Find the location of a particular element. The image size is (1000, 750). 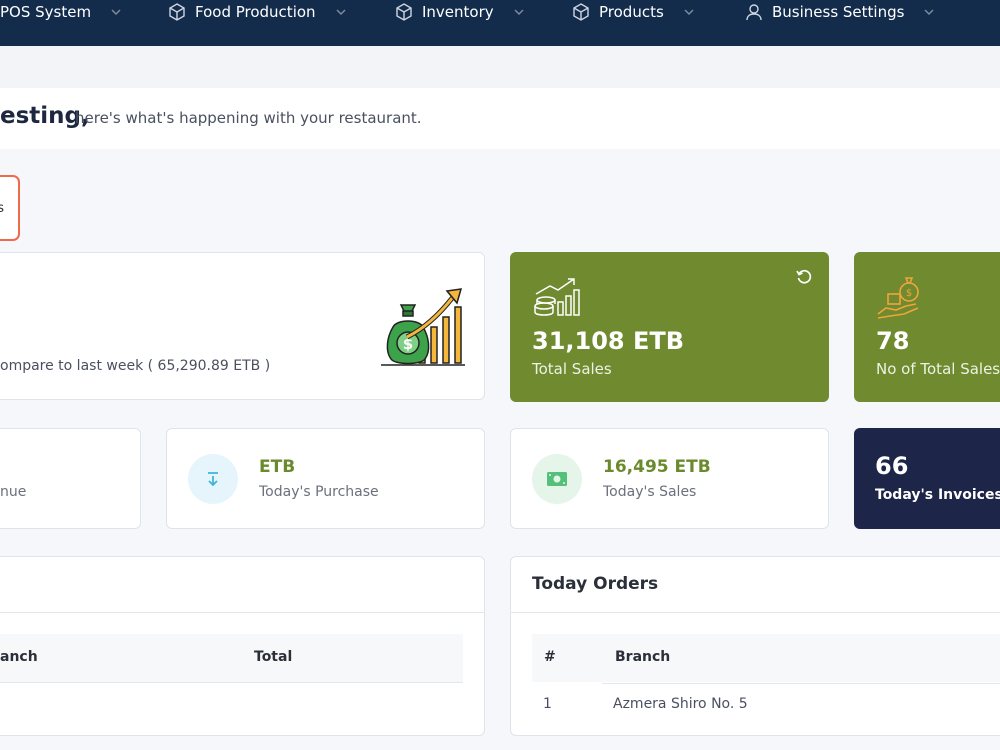

cash-icon is located at coordinates (557, 479).